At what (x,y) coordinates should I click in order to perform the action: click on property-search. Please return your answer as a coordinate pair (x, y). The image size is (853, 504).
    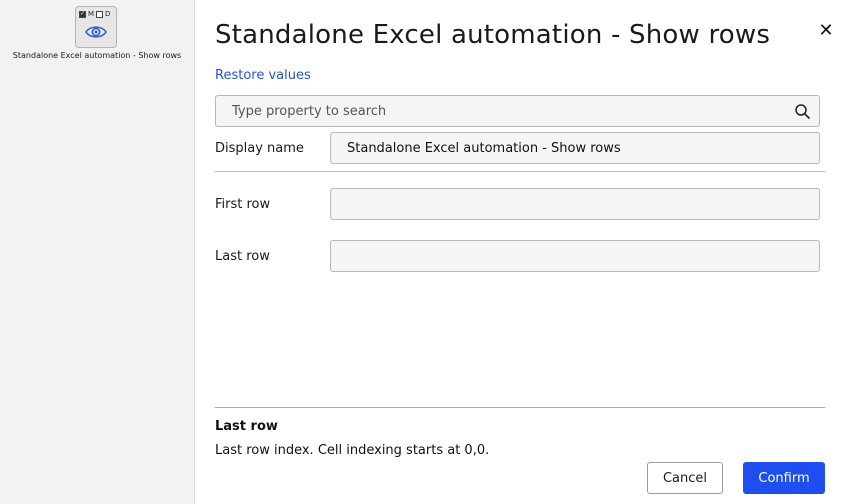
    Looking at the image, I should click on (517, 111).